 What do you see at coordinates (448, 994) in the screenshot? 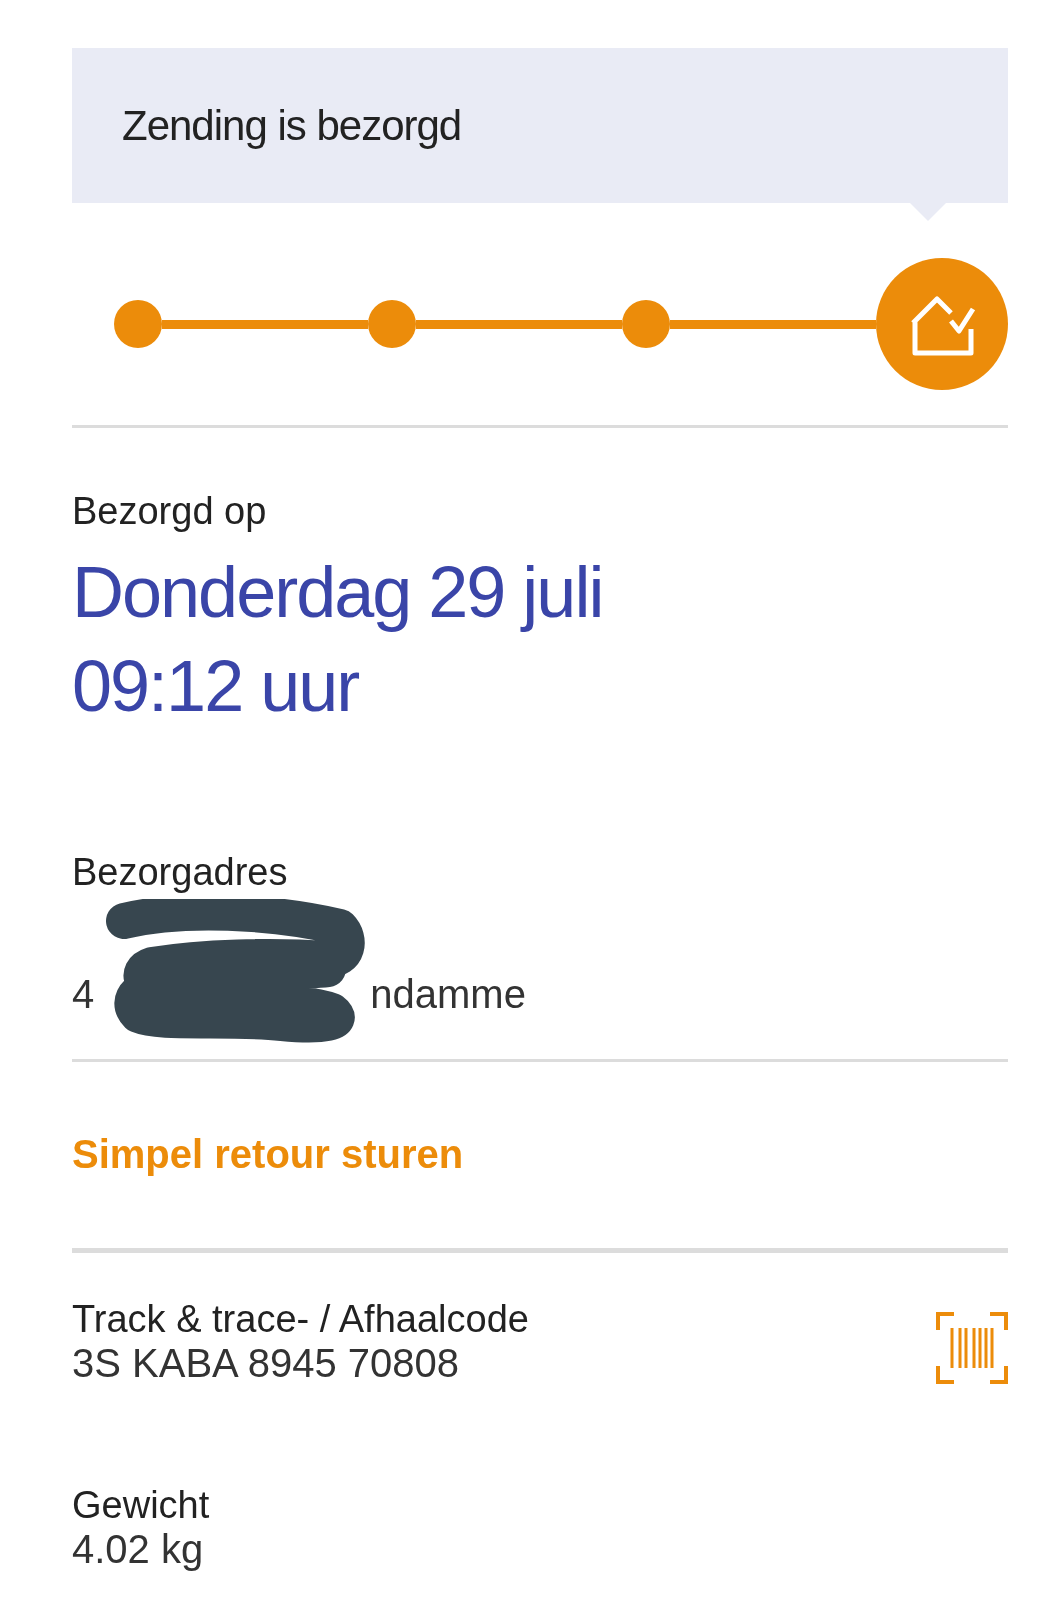
I see `address-text: ndamme` at bounding box center [448, 994].